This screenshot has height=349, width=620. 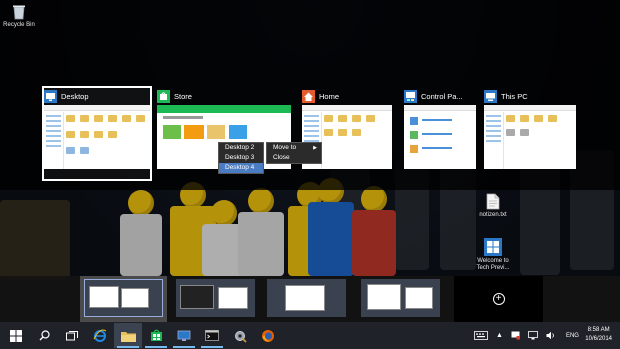 I want to click on menu-item-label: Close, so click(x=281, y=157).